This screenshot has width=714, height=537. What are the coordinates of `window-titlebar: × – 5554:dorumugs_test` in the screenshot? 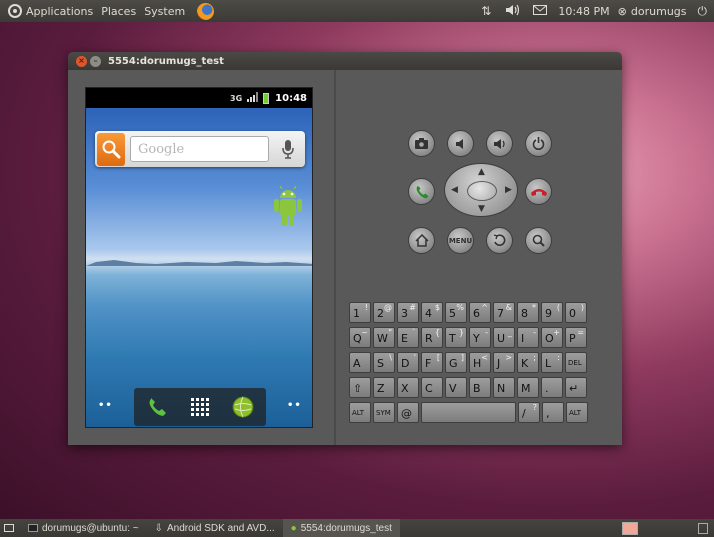 It's located at (345, 61).